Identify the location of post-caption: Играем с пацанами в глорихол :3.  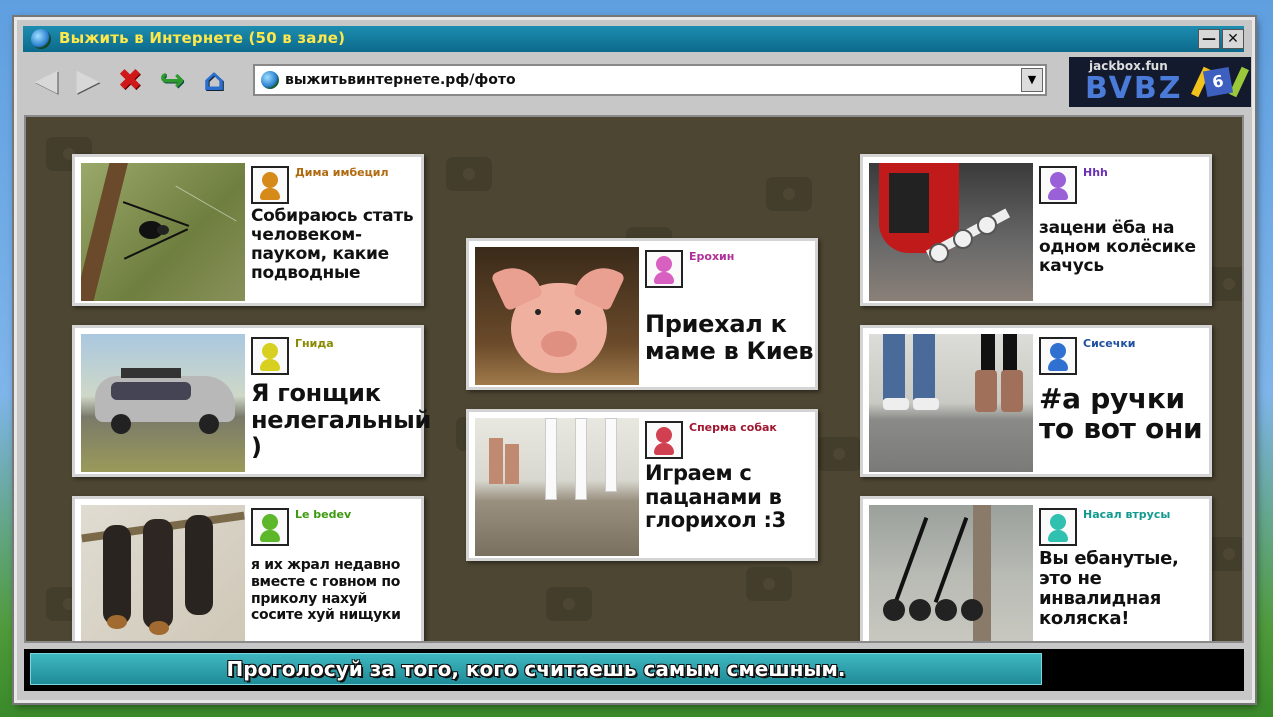
(715, 497).